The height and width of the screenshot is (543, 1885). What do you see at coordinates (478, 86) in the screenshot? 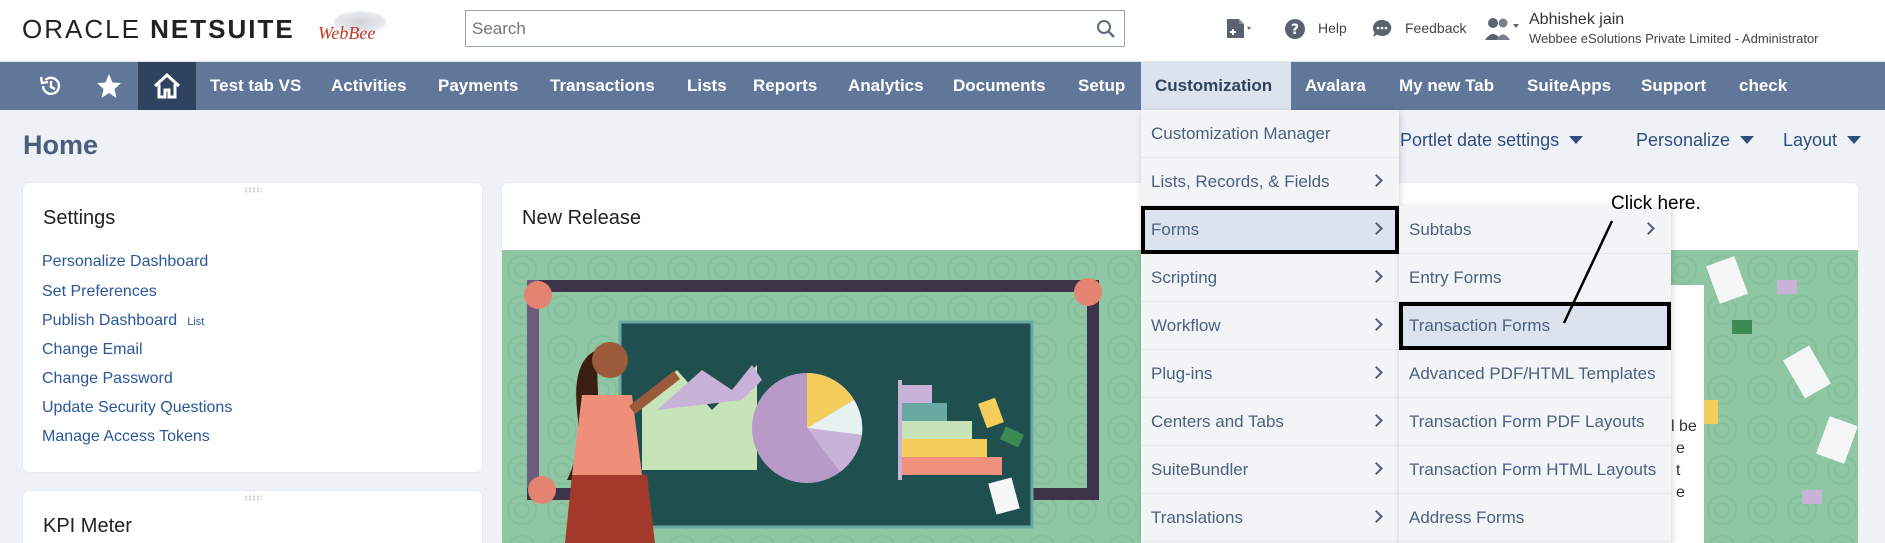
I see `nav-payments: Payments` at bounding box center [478, 86].